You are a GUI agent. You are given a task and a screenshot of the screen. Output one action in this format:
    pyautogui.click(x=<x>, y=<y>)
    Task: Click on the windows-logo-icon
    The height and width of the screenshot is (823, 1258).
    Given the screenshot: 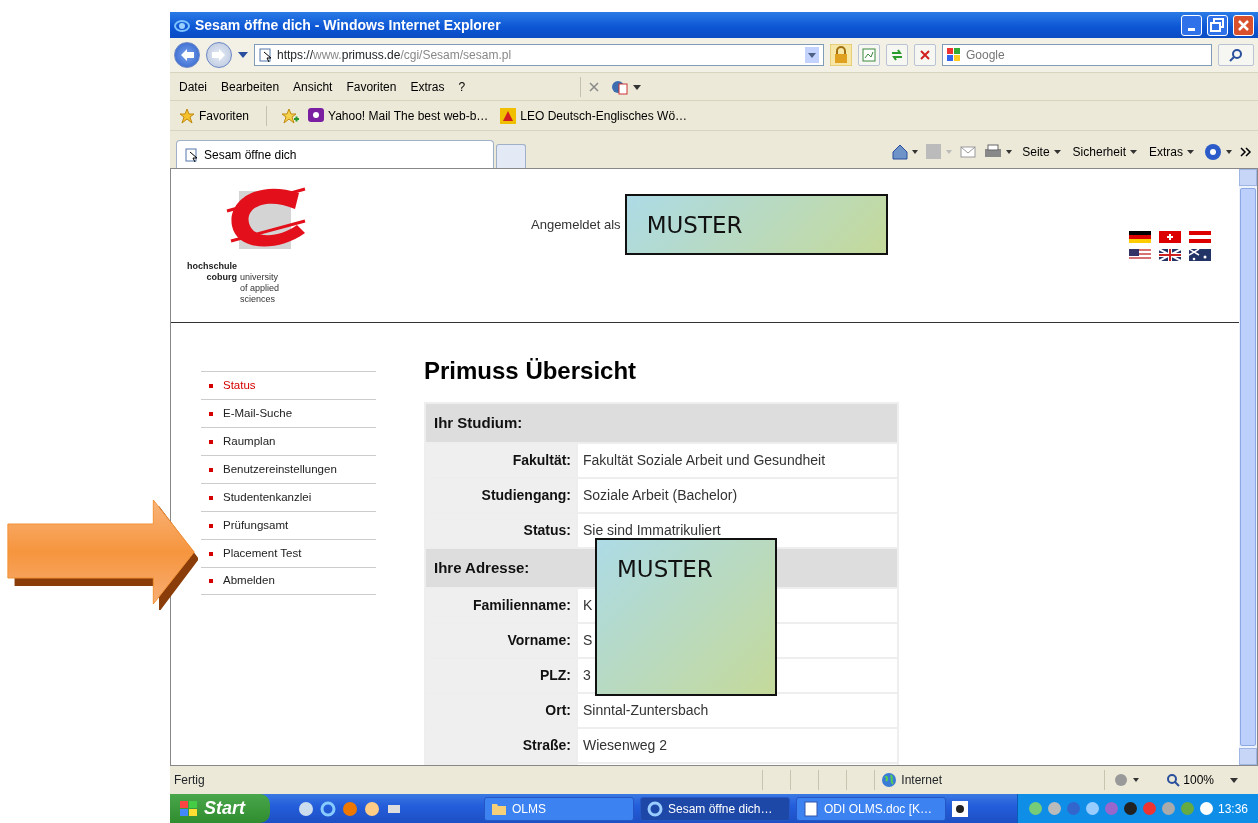 What is the action you would take?
    pyautogui.click(x=189, y=808)
    